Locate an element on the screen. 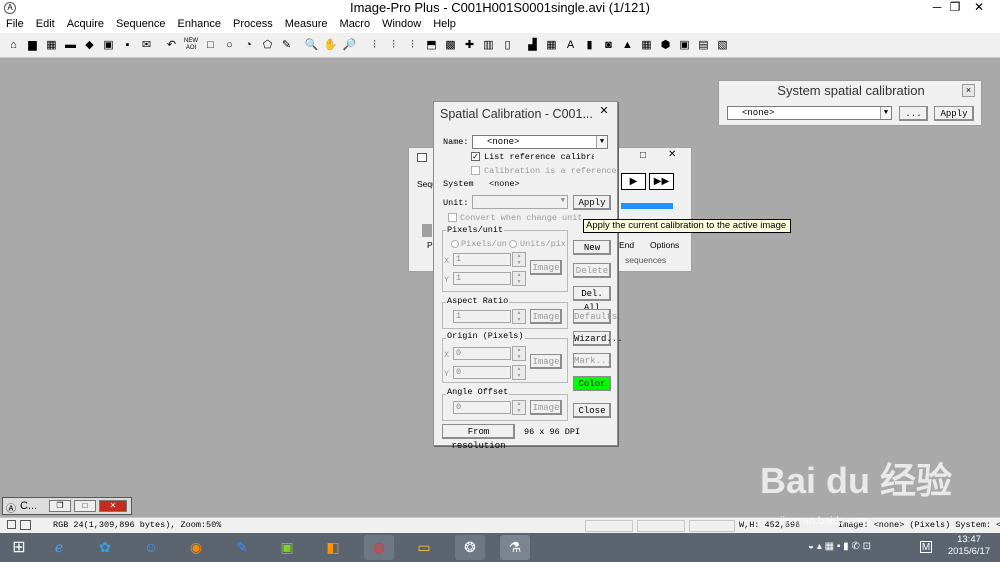 The width and height of the screenshot is (1000, 562). options-label: Options is located at coordinates (664, 245).